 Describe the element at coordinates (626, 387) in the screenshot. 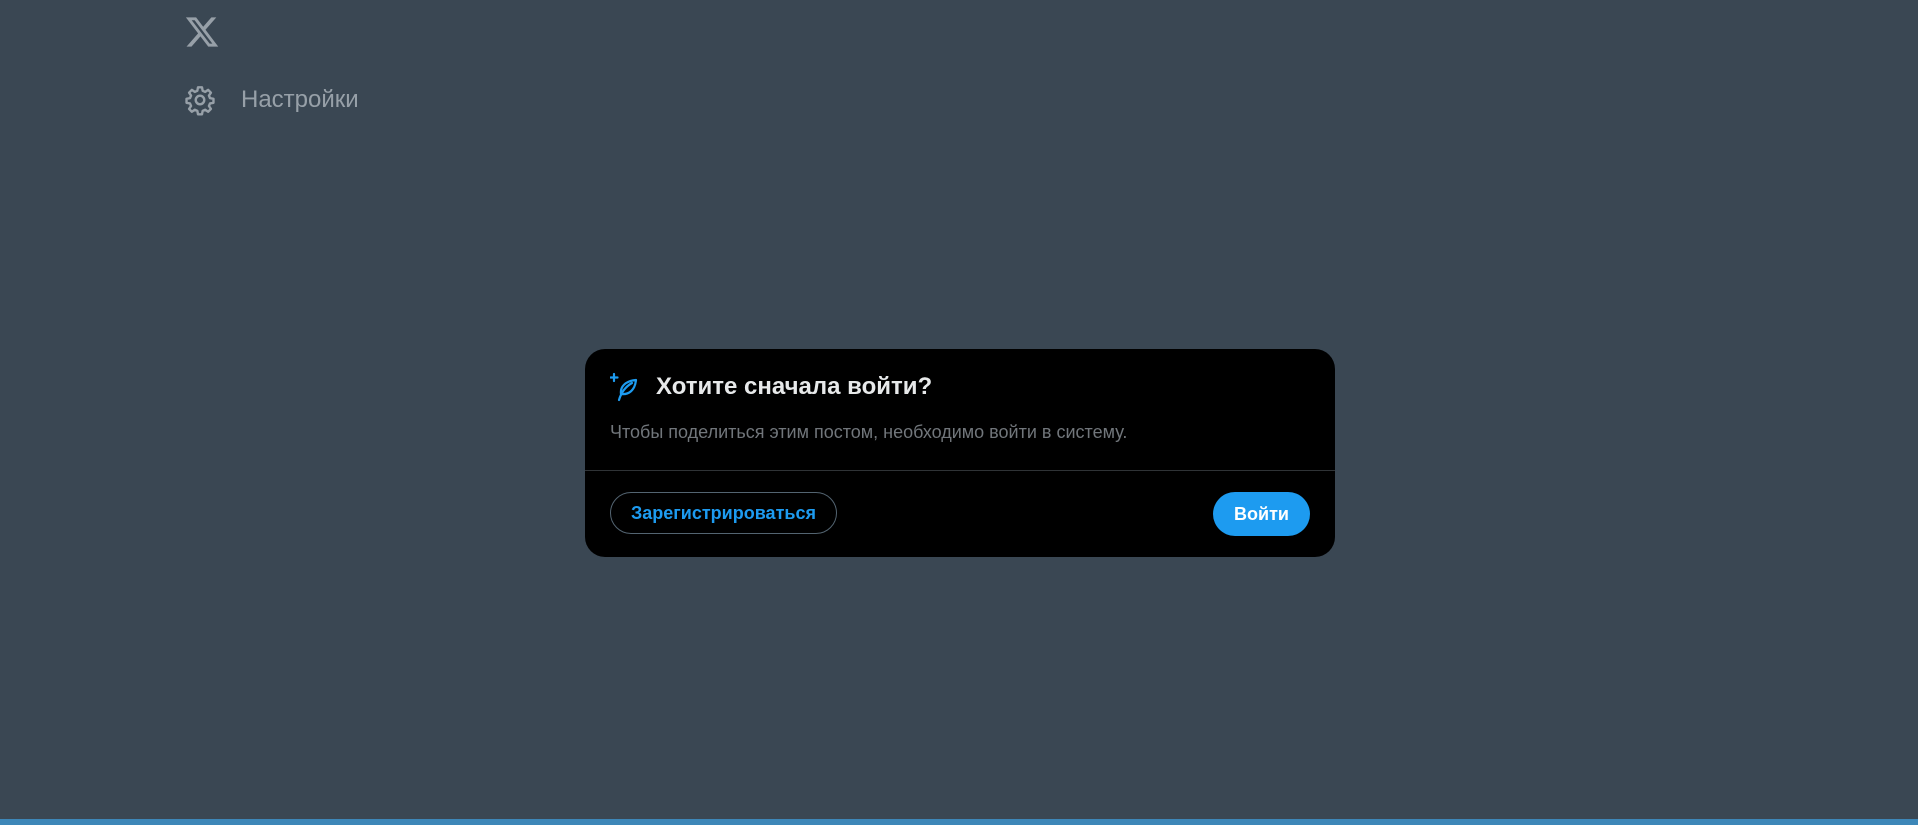

I see `feather-sparkle-icon` at that location.